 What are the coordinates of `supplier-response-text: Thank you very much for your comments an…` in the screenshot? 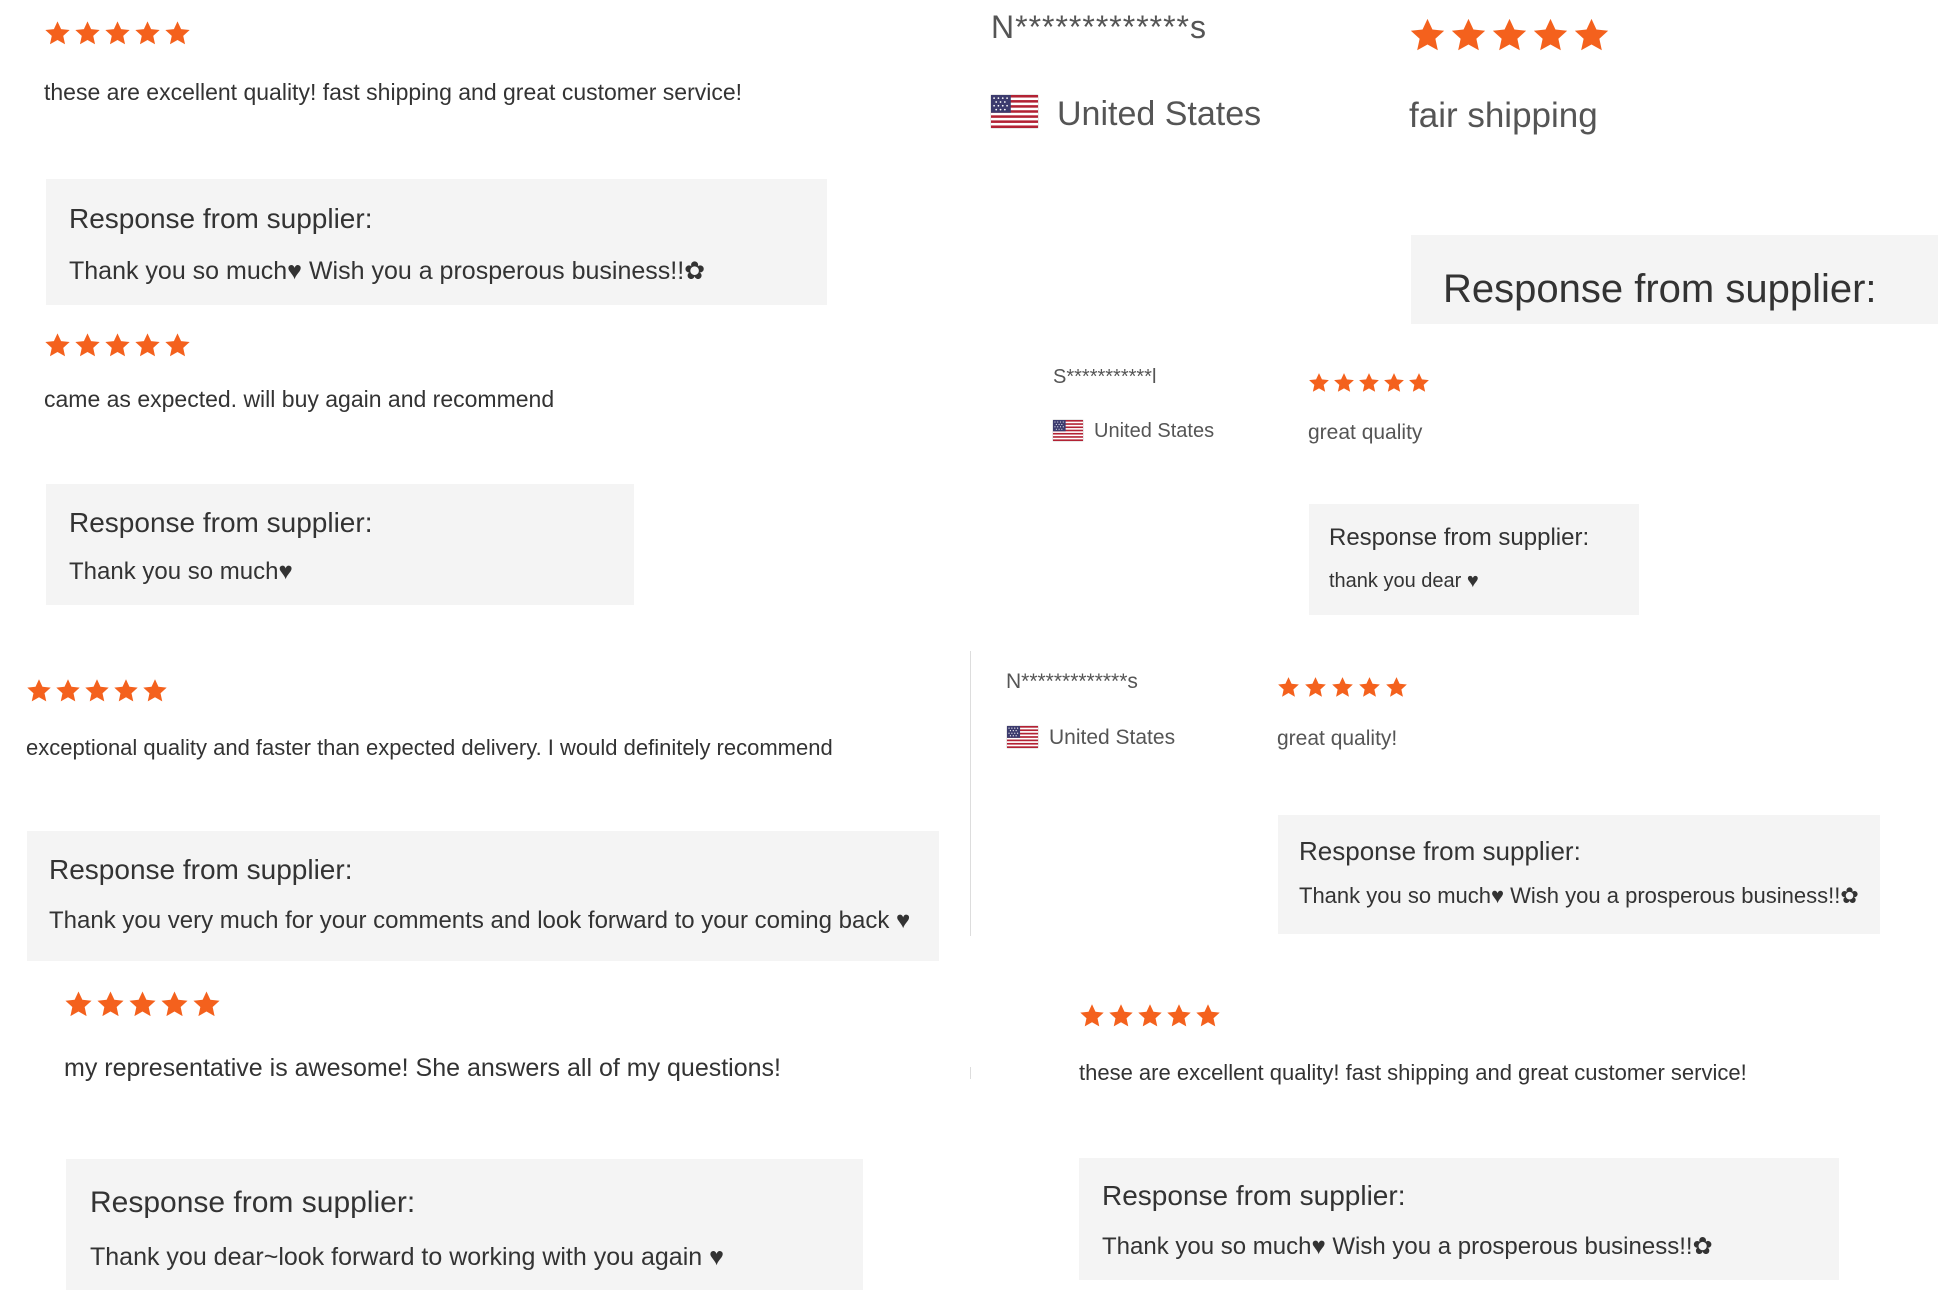 It's located at (480, 920).